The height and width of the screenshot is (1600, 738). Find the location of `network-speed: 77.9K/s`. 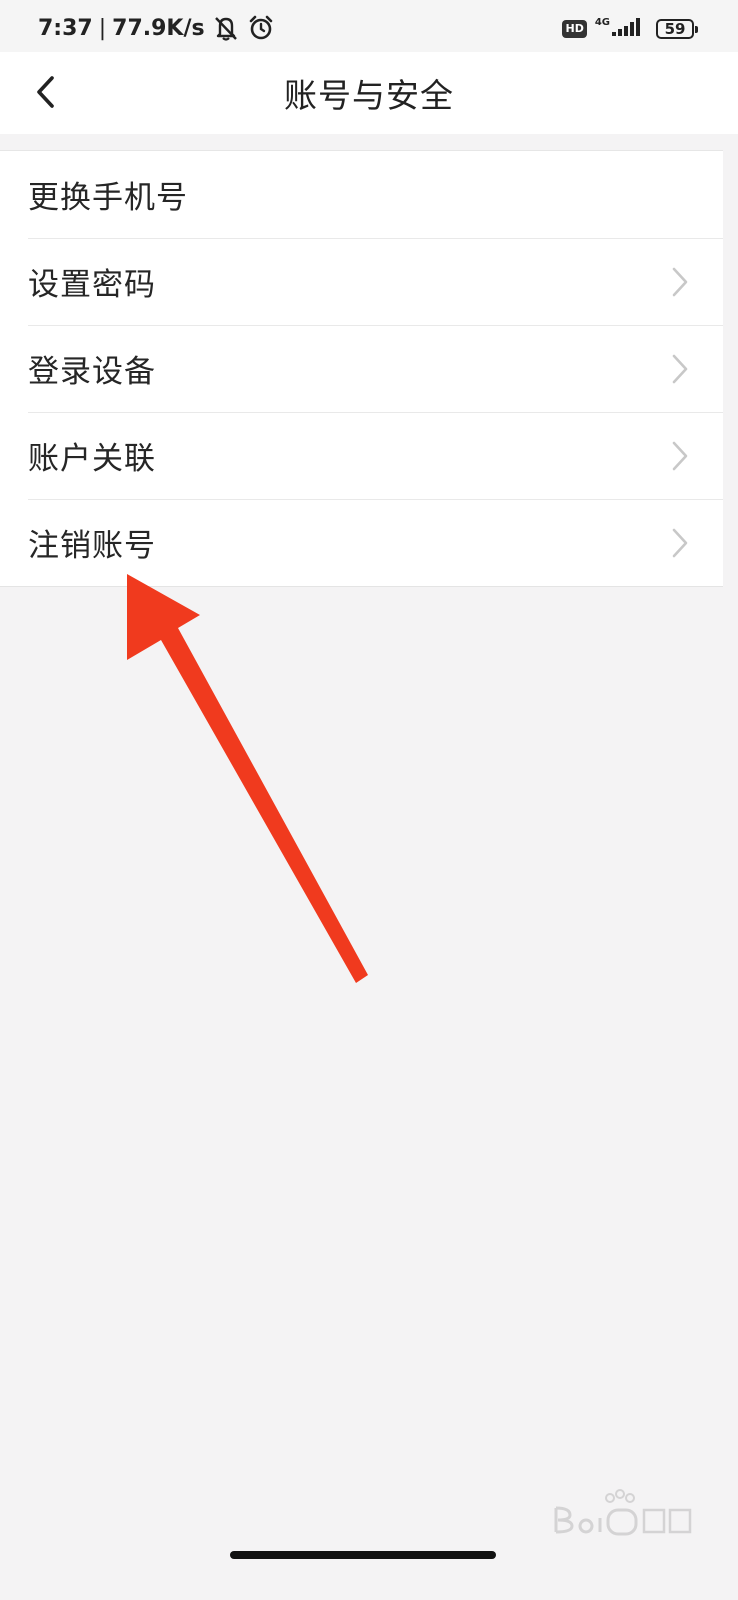

network-speed: 77.9K/s is located at coordinates (158, 28).